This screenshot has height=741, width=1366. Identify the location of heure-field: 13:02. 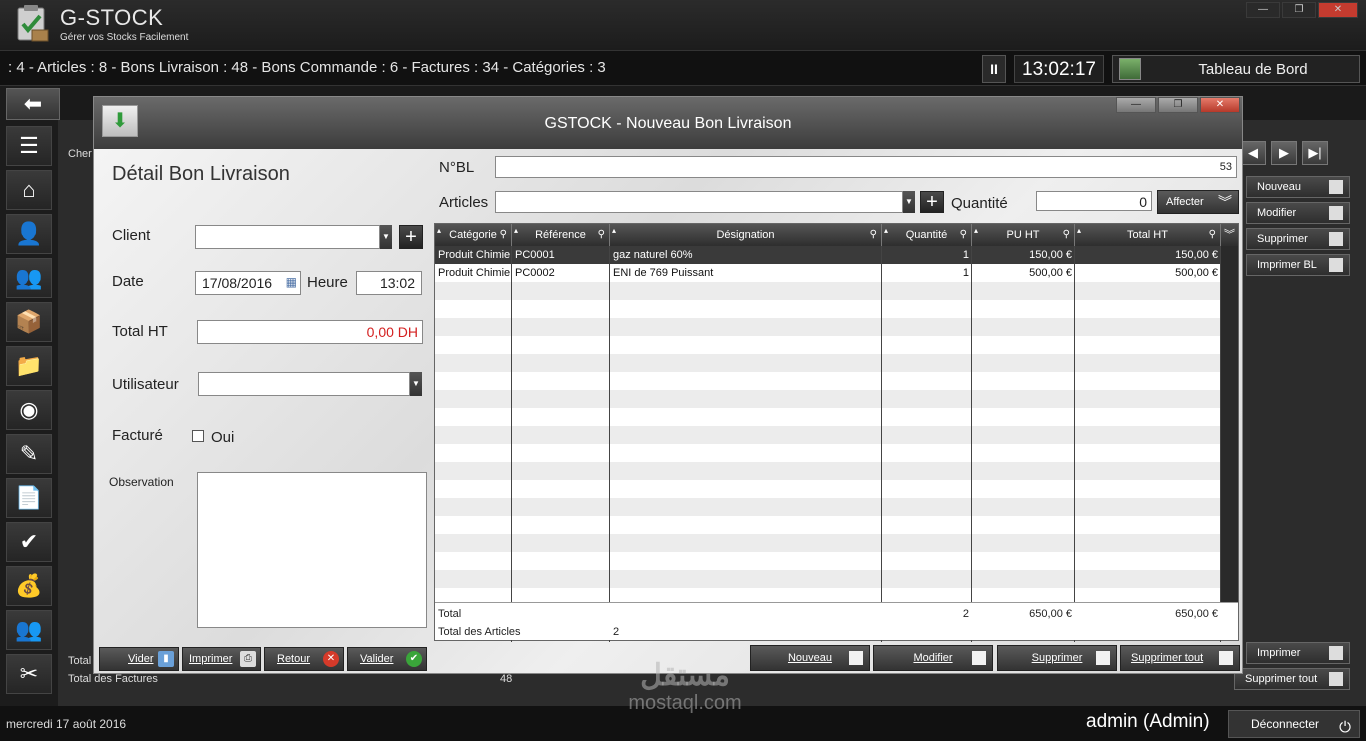
(389, 283).